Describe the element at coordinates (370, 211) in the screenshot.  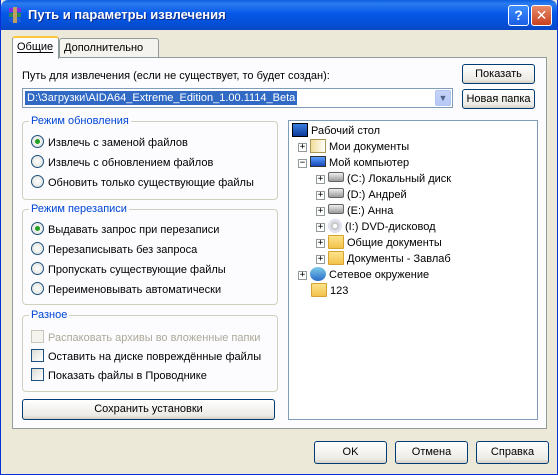
I see `tree-item-label: (E:) Анна` at that location.